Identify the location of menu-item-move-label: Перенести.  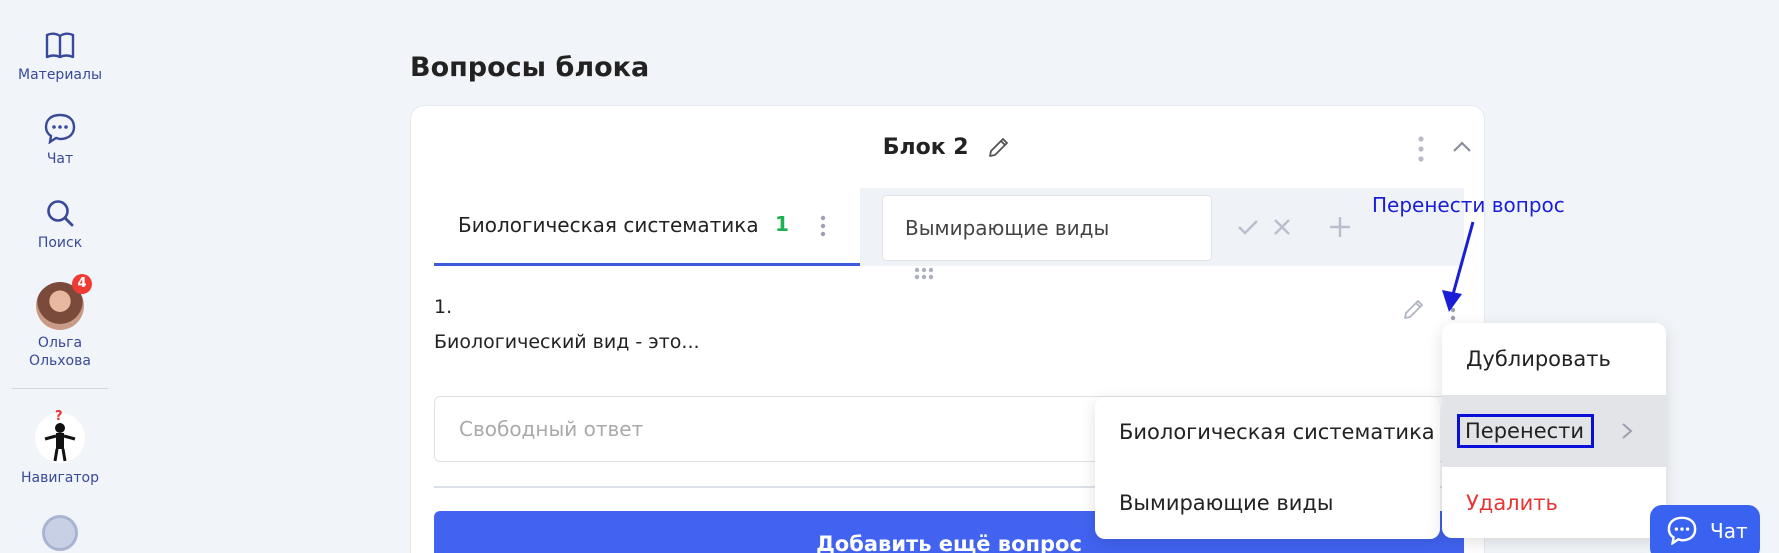
(1526, 431).